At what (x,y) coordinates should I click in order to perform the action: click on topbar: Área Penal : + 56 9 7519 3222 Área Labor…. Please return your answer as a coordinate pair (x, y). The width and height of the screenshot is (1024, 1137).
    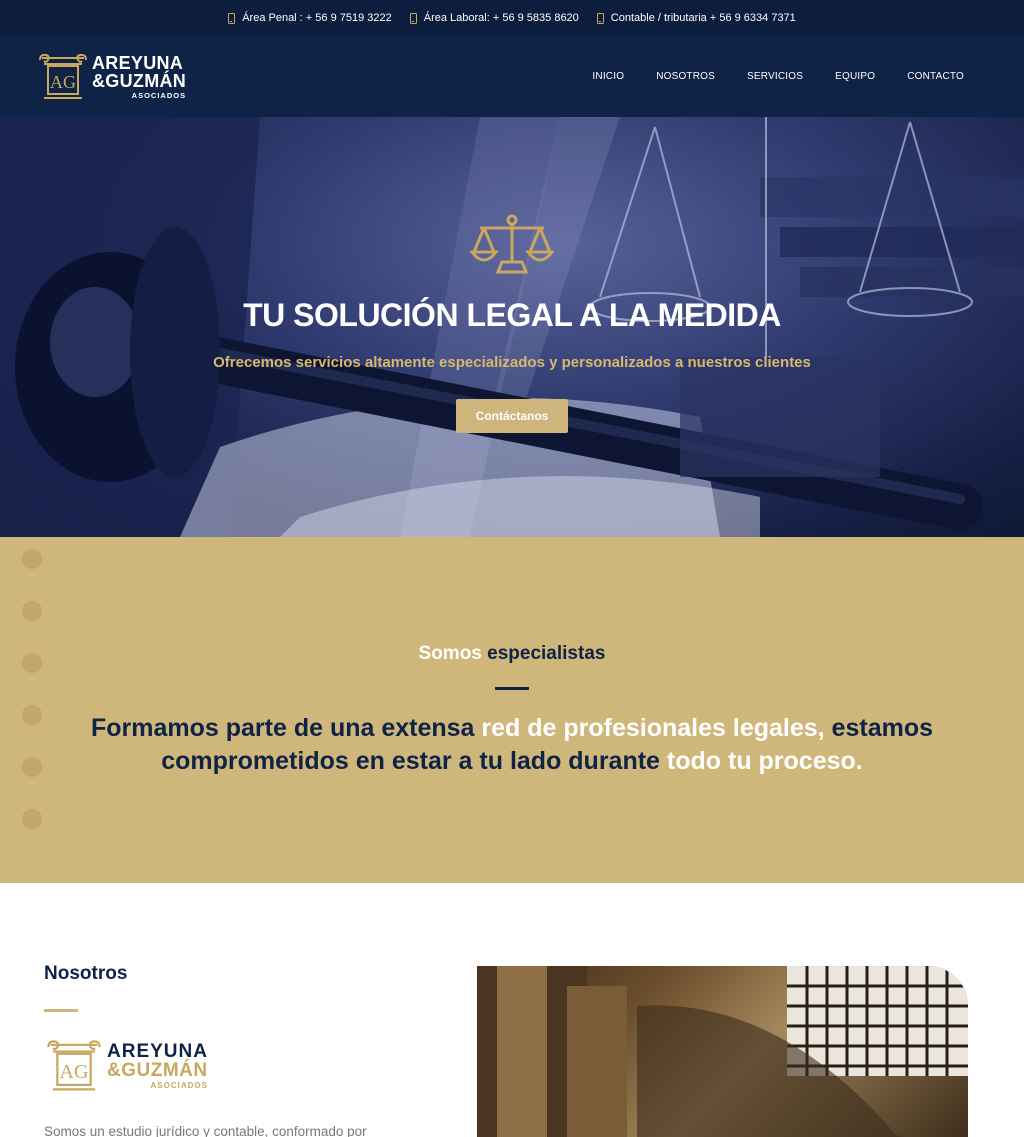
    Looking at the image, I should click on (512, 18).